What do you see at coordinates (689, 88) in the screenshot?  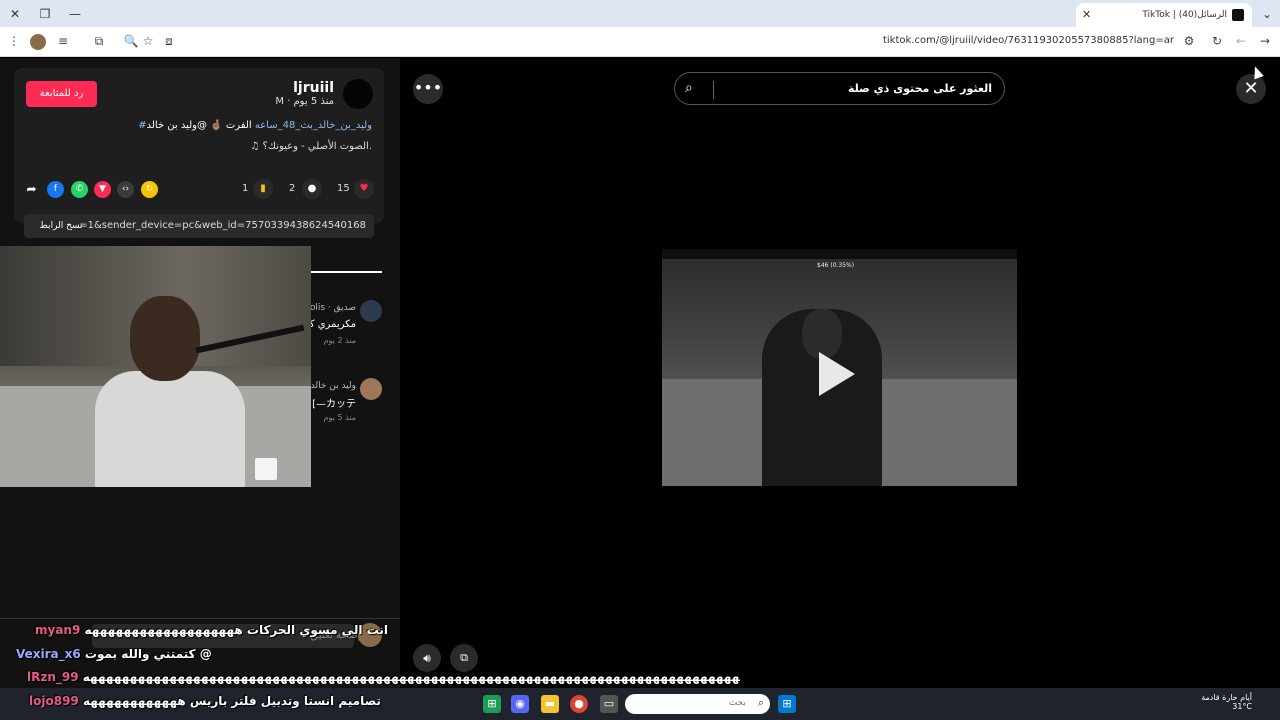 I see `search-icon: ⌕` at bounding box center [689, 88].